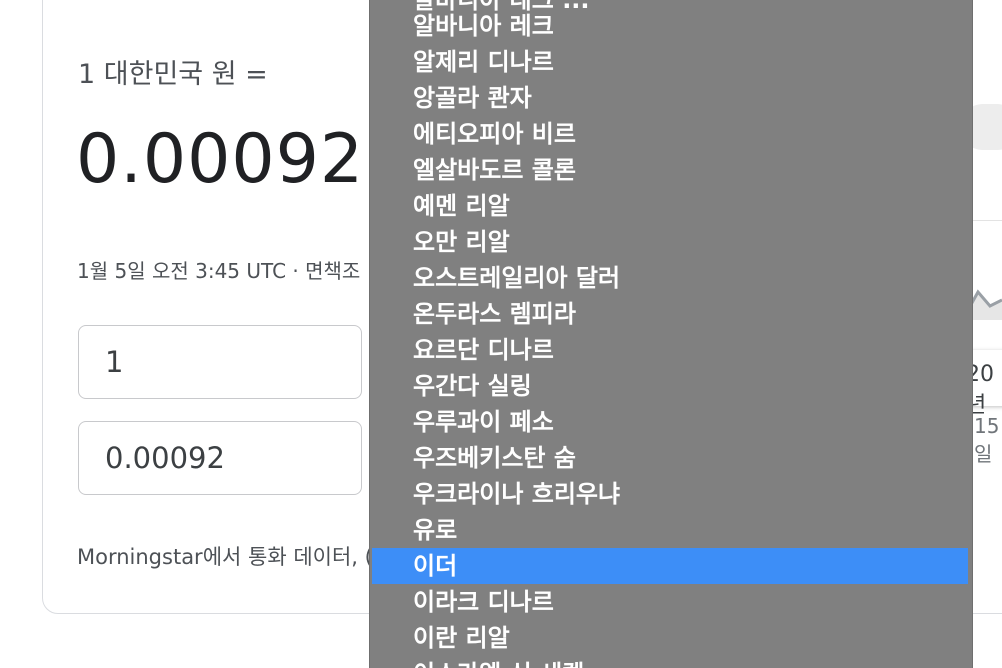 The image size is (1002, 668). I want to click on currency-option: 이란 리알, so click(670, 638).